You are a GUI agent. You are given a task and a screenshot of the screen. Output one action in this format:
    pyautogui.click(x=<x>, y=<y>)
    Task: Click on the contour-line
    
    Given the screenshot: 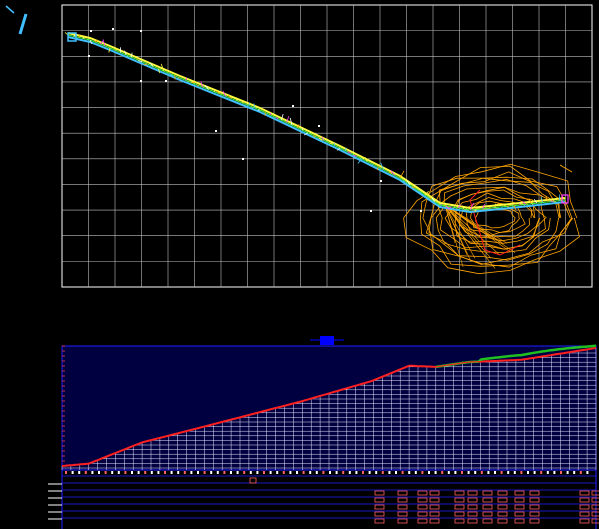 What is the action you would take?
    pyautogui.click(x=566, y=168)
    